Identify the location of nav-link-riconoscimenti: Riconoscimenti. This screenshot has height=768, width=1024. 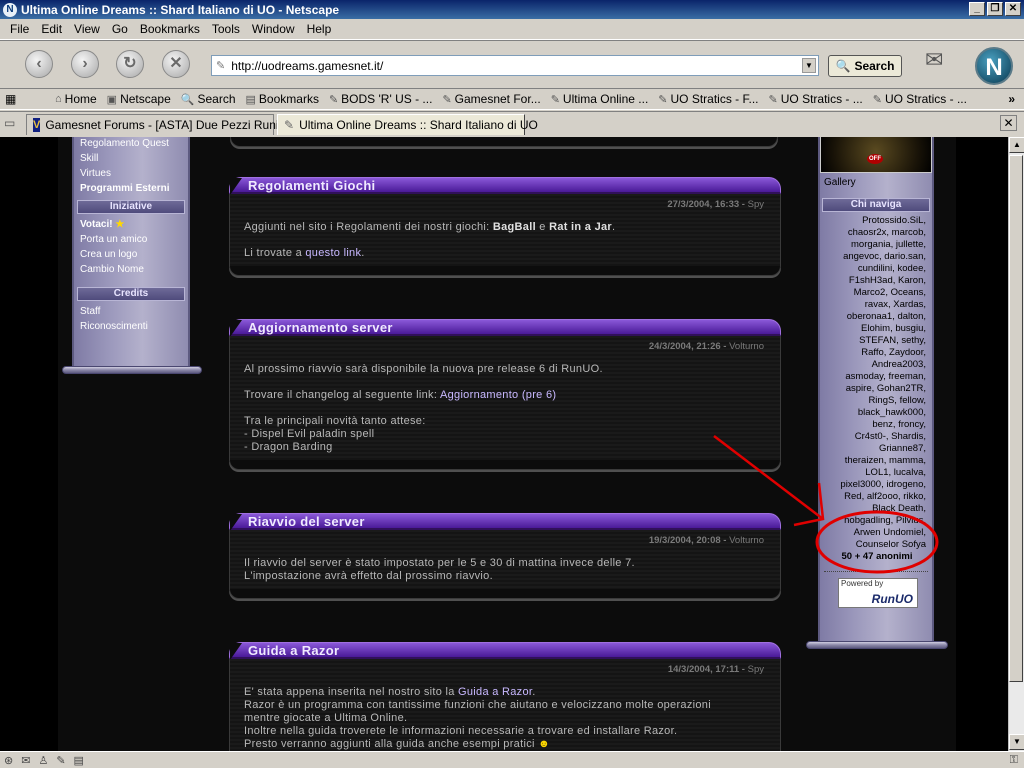
(131, 326).